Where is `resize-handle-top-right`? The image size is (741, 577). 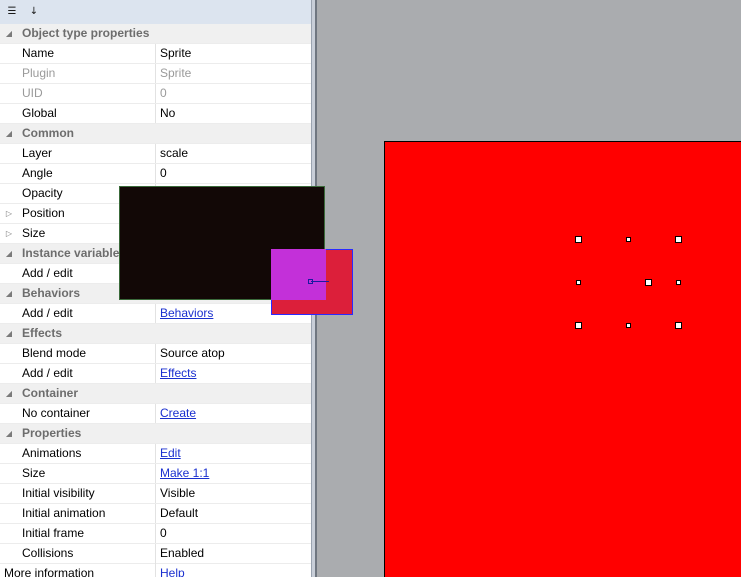
resize-handle-top-right is located at coordinates (678, 239).